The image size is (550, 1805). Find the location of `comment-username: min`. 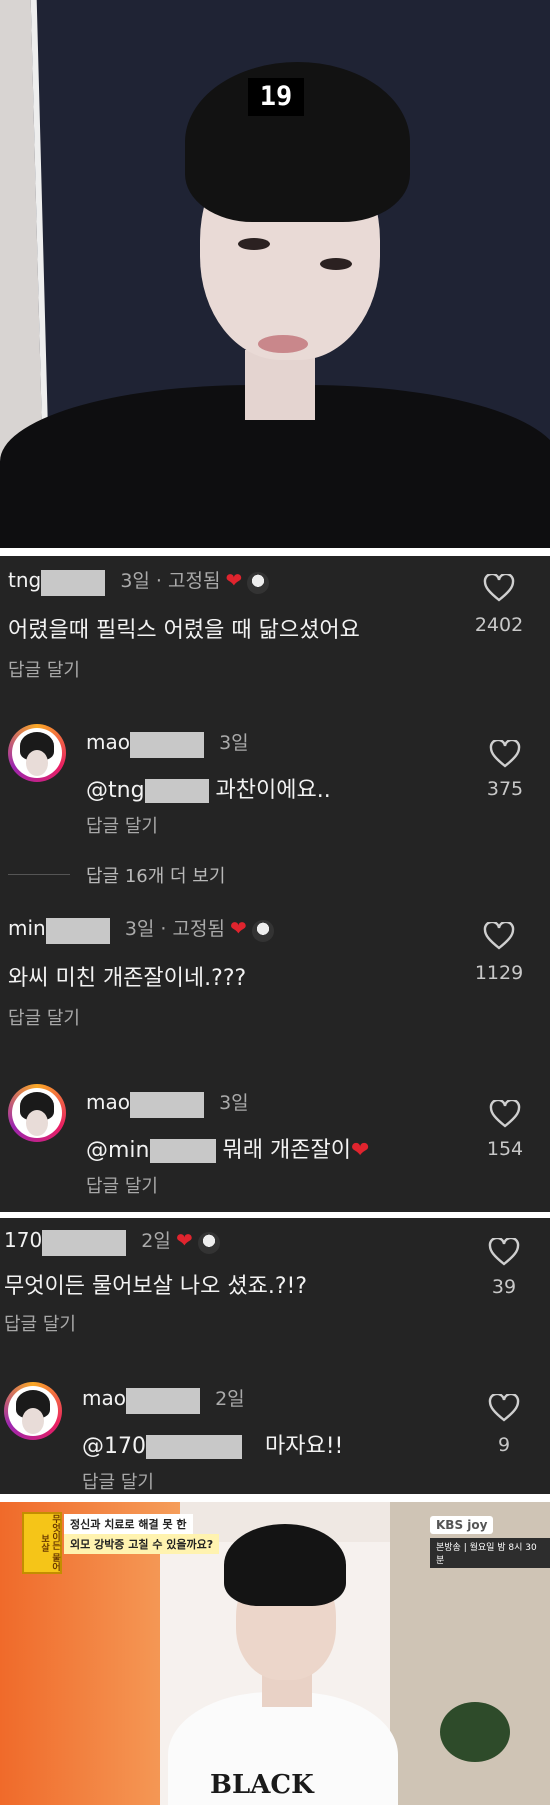

comment-username: min is located at coordinates (27, 928).